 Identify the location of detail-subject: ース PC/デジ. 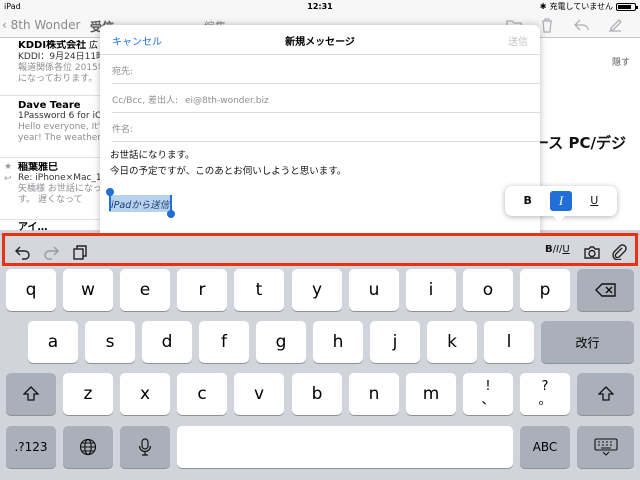
(580, 143).